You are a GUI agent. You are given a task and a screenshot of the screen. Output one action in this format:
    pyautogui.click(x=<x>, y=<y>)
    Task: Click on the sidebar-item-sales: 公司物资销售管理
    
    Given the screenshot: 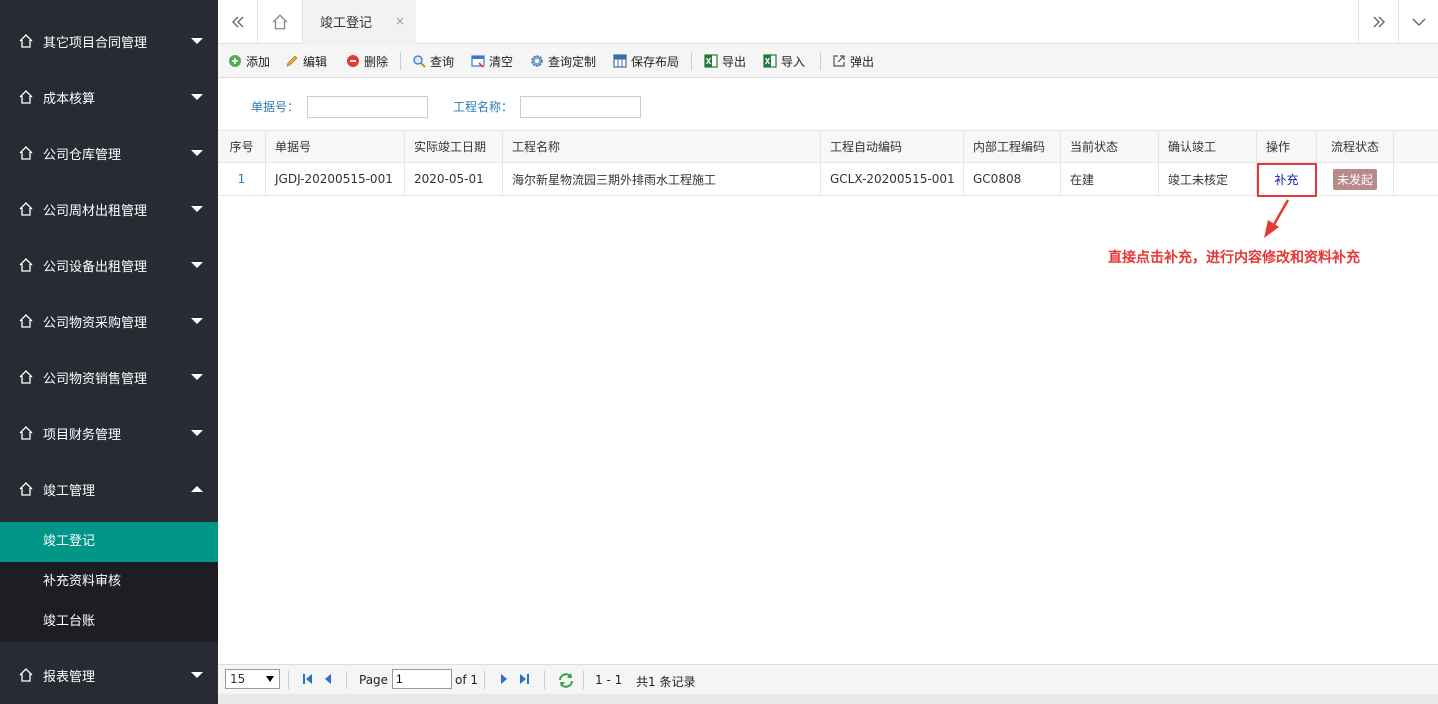 What is the action you would take?
    pyautogui.click(x=109, y=377)
    